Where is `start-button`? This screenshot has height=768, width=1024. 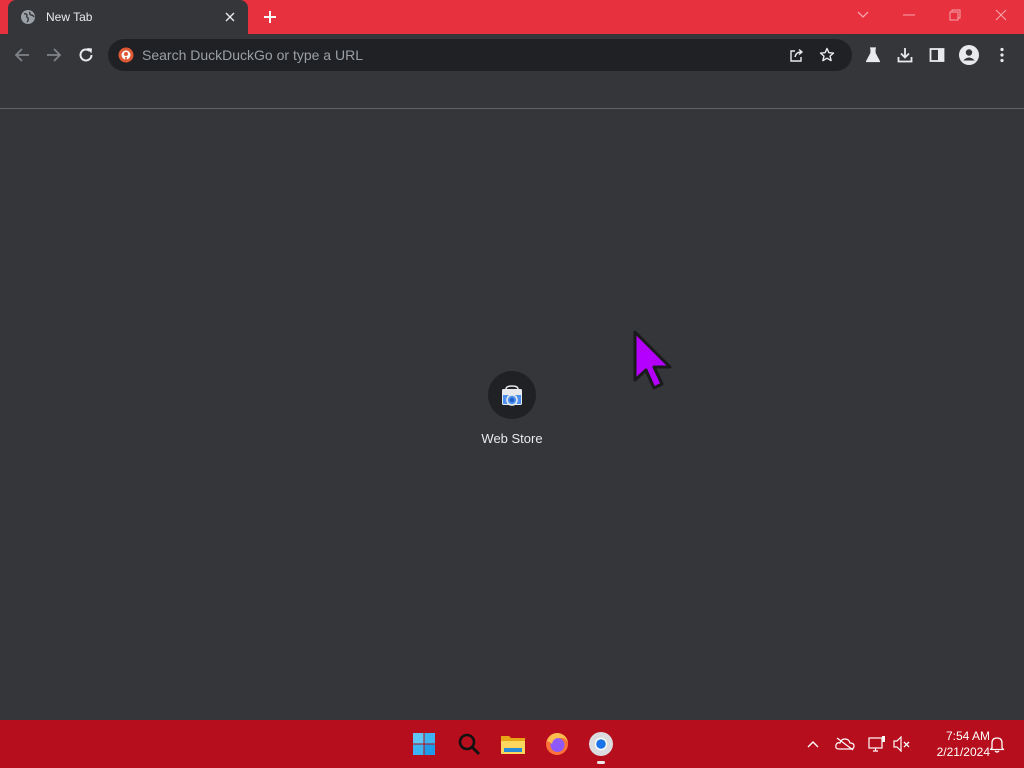
start-button is located at coordinates (424, 744).